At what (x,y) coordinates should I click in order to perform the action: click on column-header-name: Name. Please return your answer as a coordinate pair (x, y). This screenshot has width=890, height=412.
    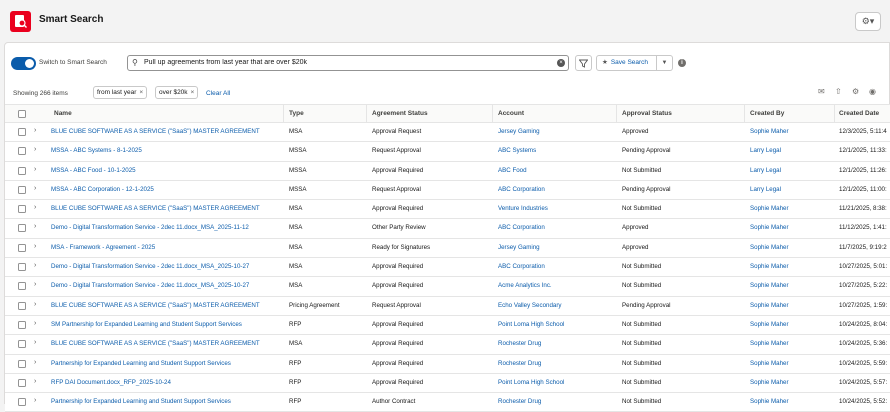
    Looking at the image, I should click on (63, 113).